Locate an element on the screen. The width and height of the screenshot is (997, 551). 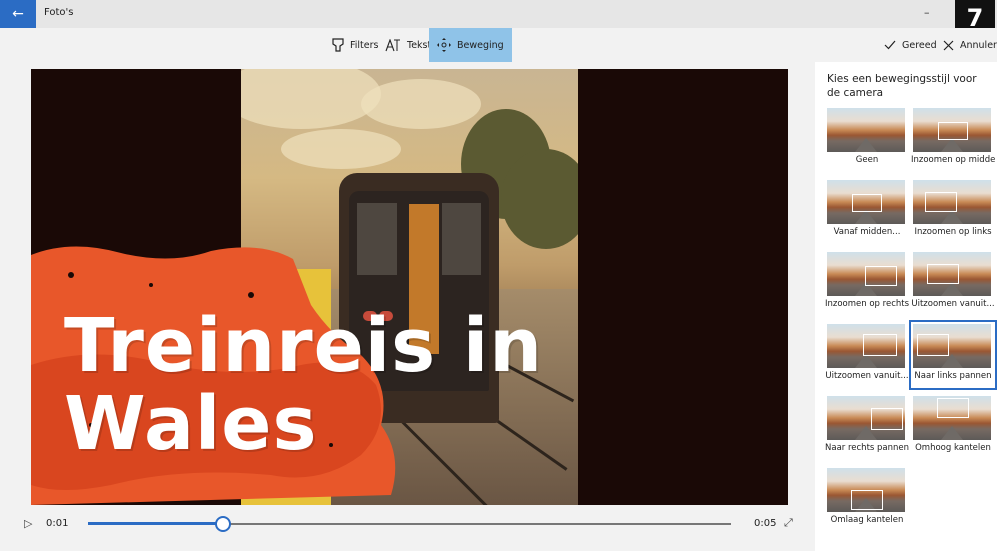
style-none: Geen is located at coordinates (867, 139).